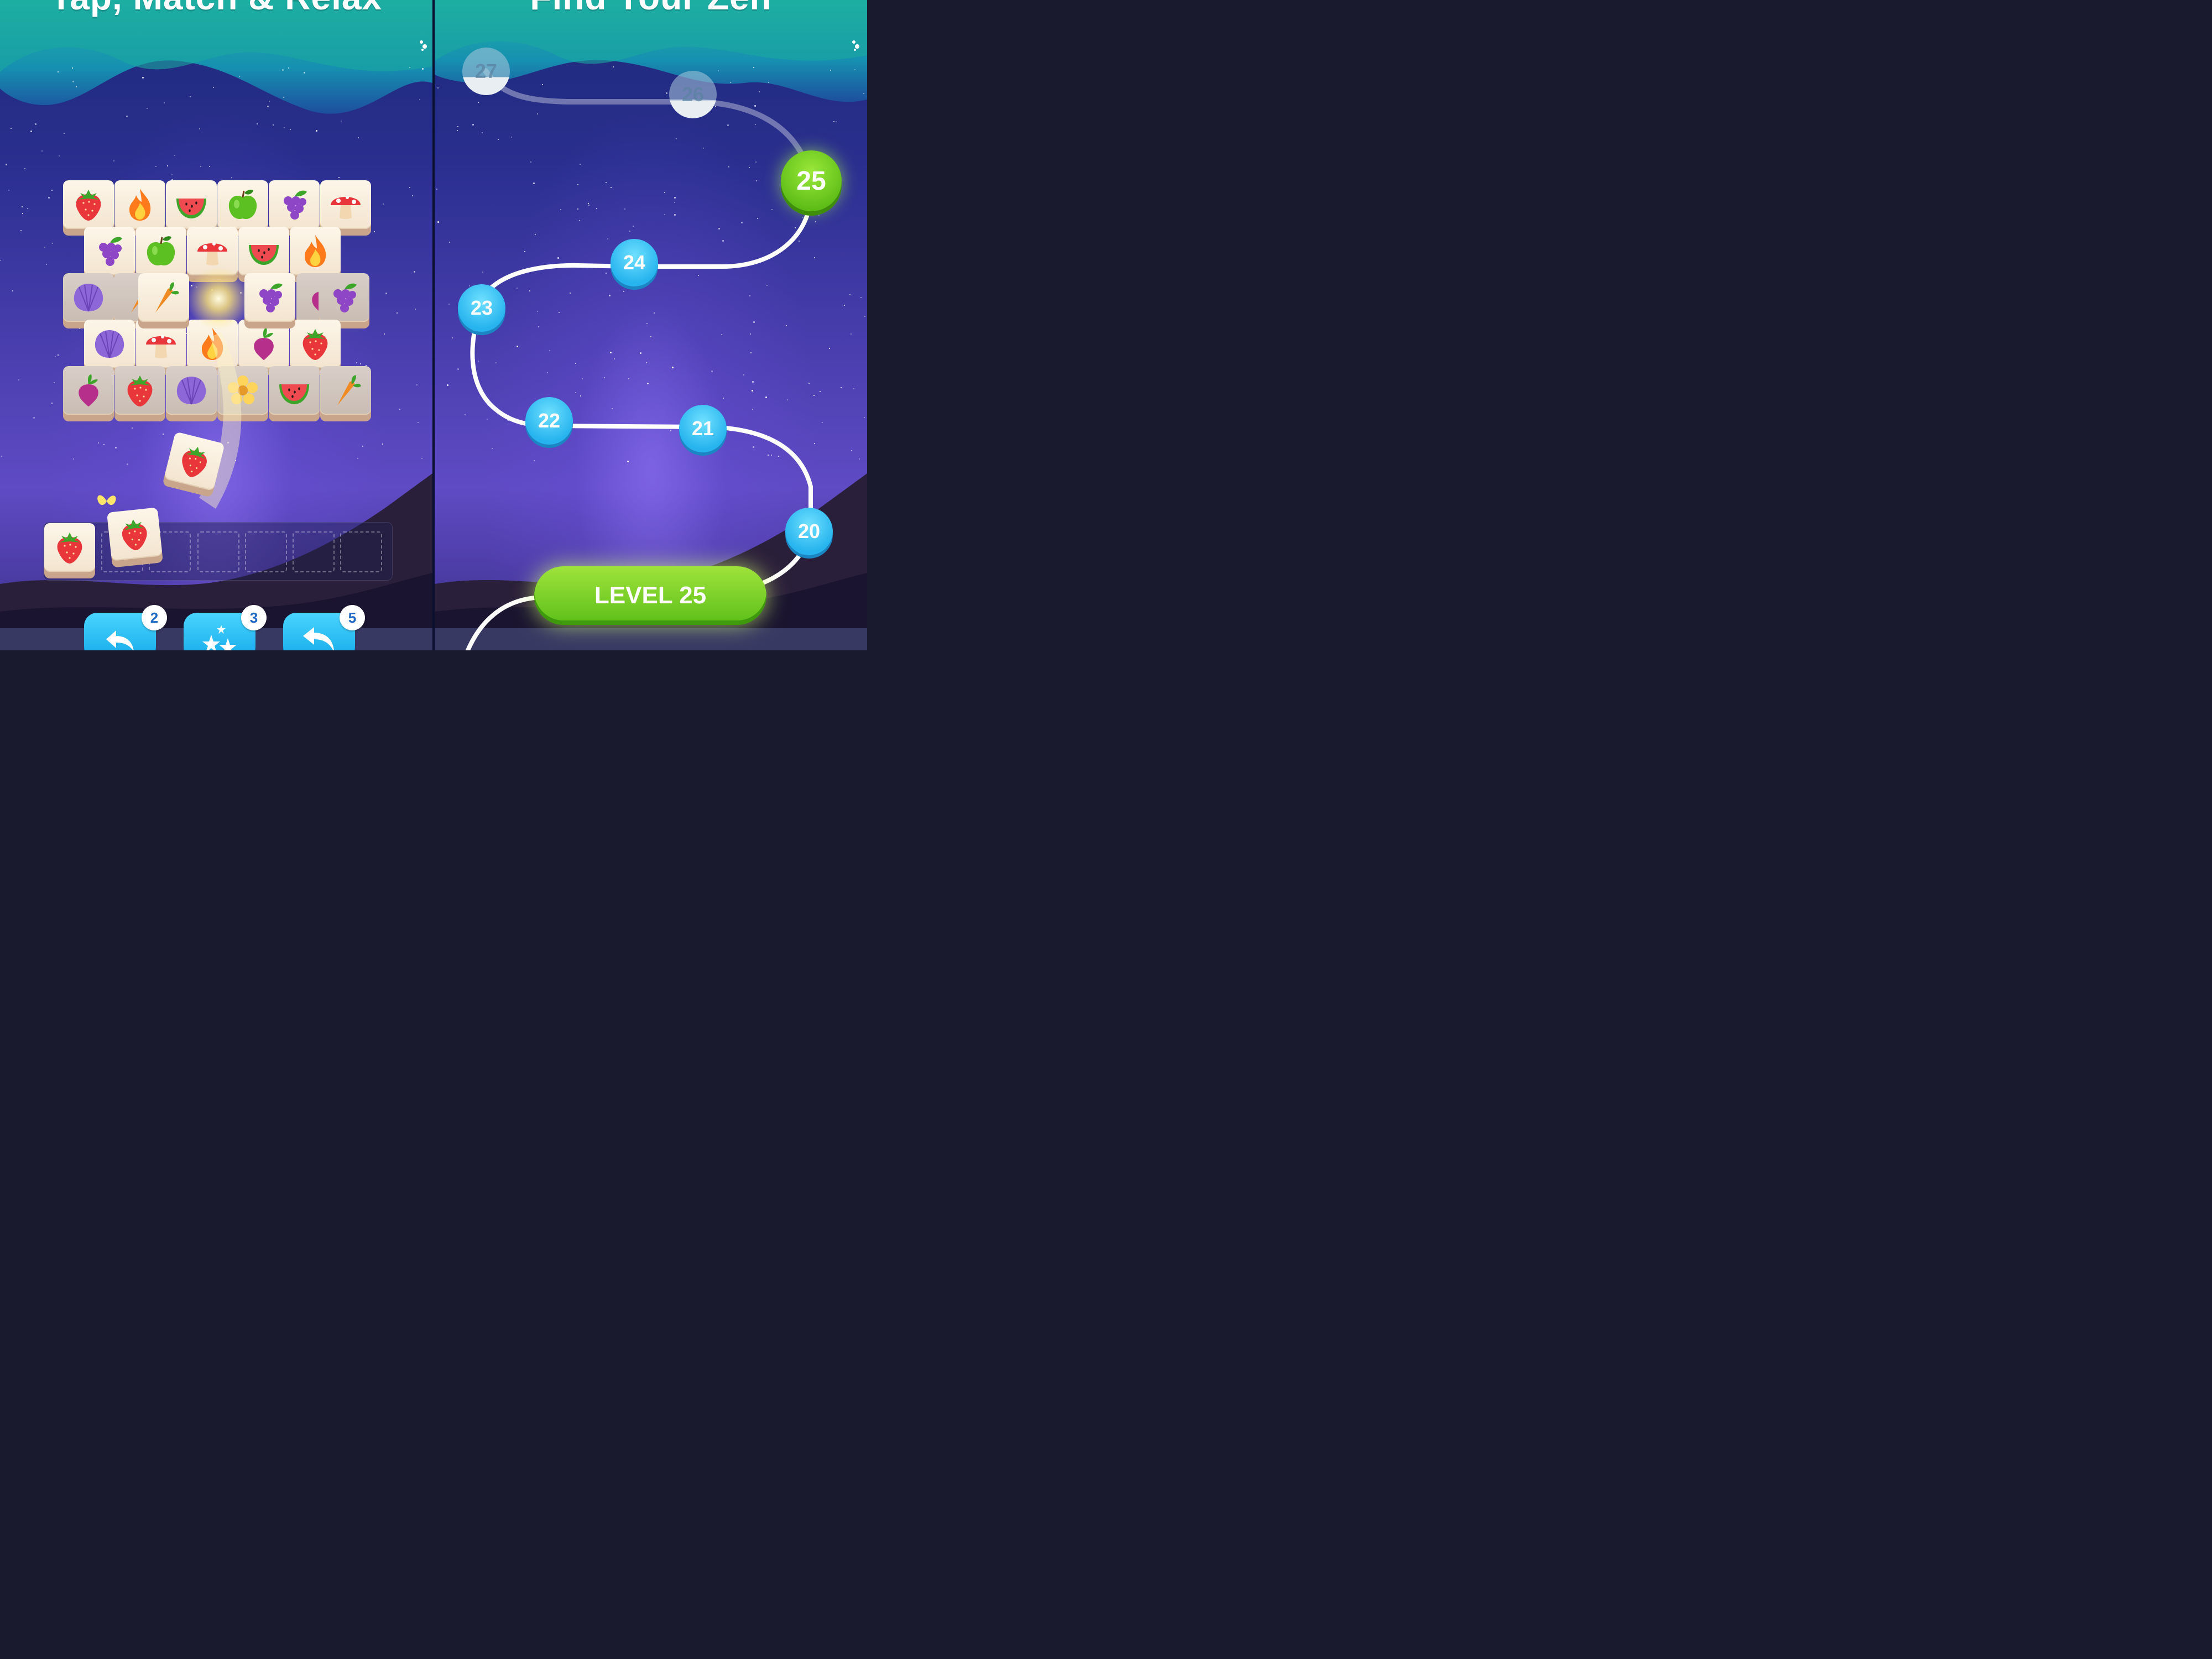  Describe the element at coordinates (88, 391) in the screenshot. I see `radish-icon` at that location.